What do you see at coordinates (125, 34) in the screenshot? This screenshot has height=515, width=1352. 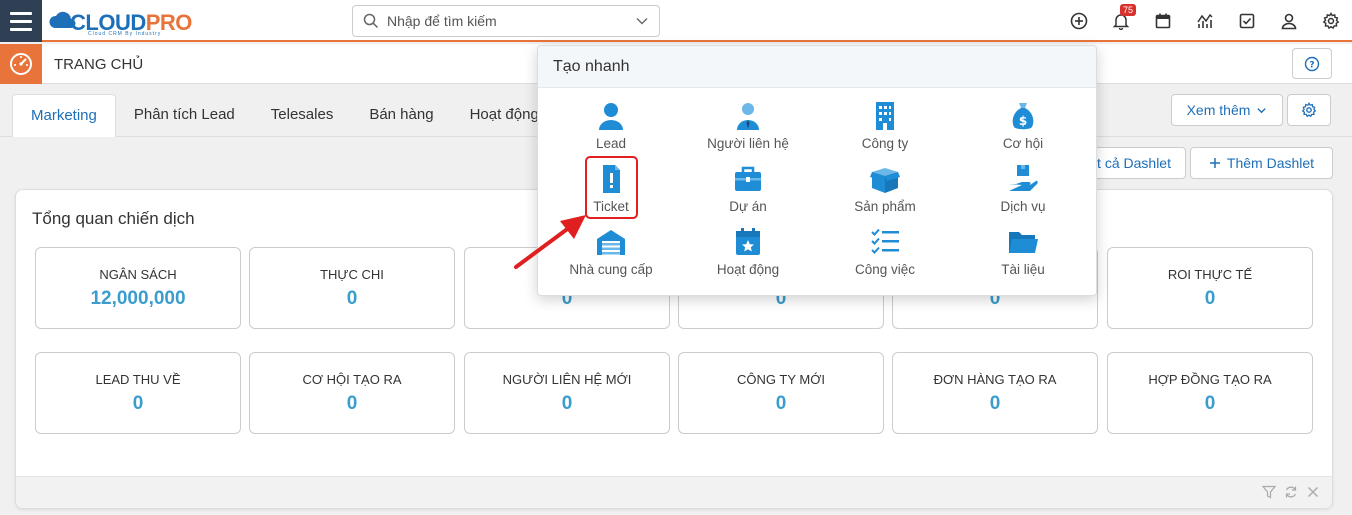 I see `logo-tagline: Cloud CRM By Industry` at bounding box center [125, 34].